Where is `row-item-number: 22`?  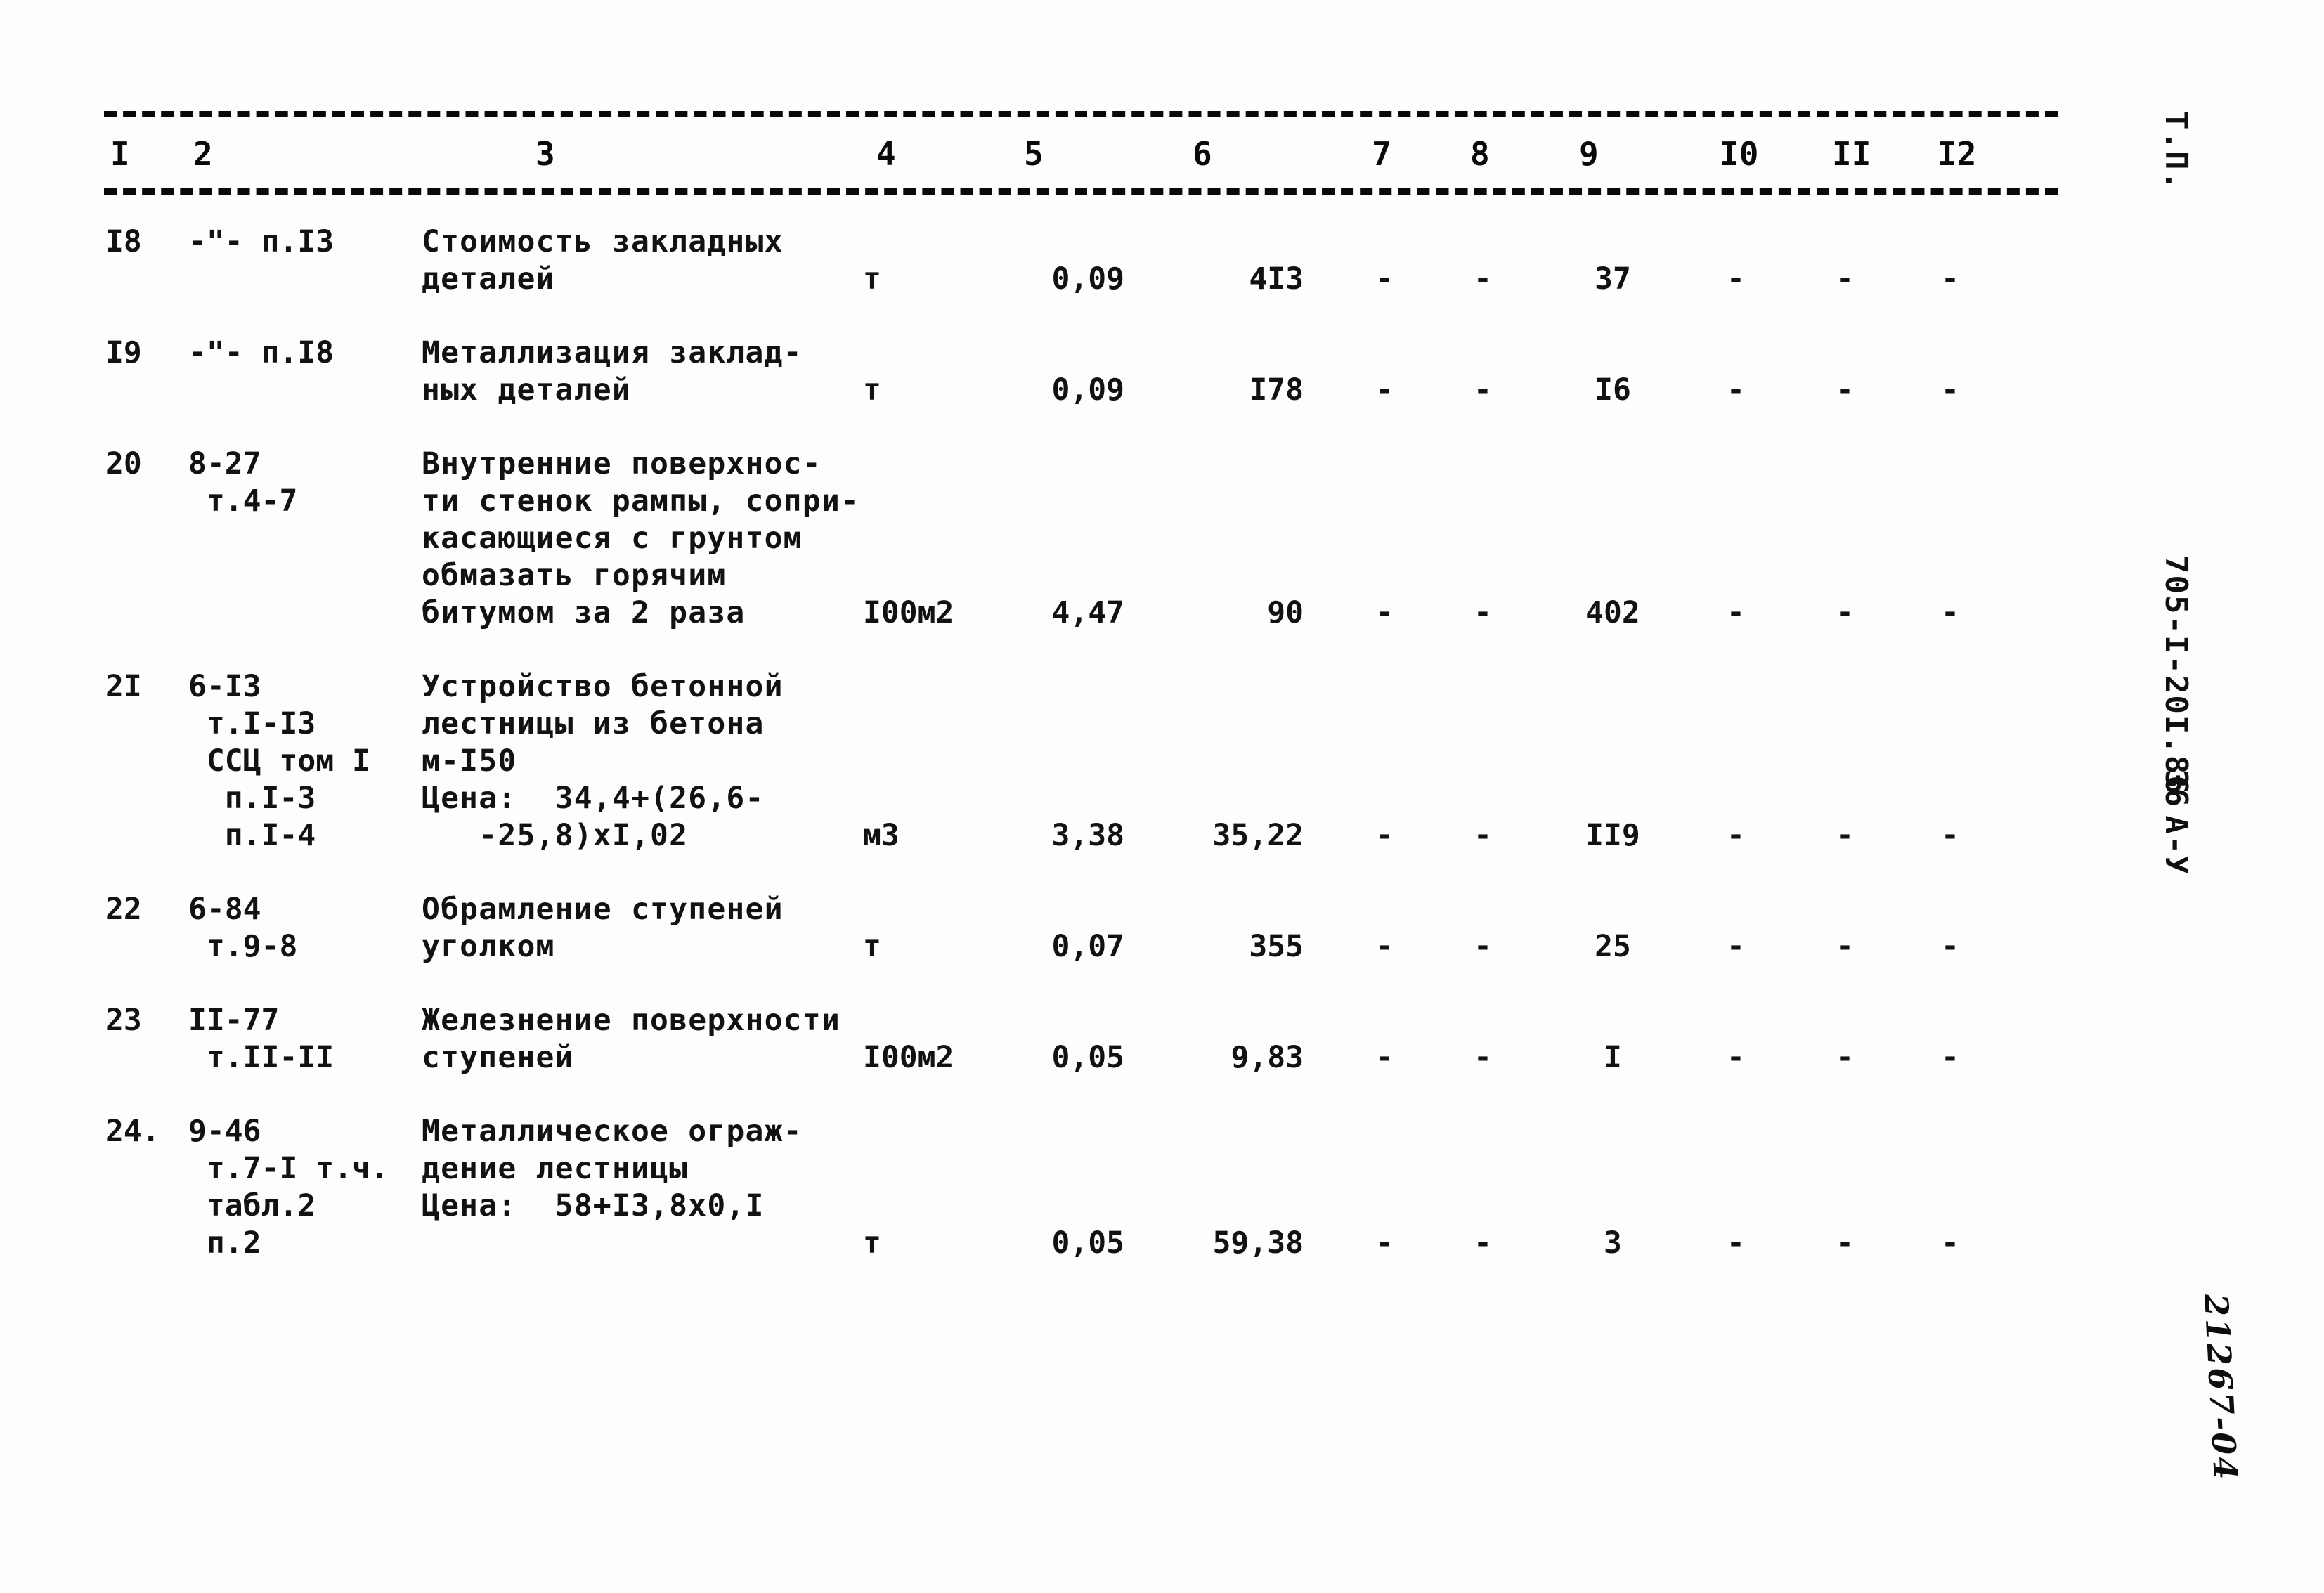 row-item-number: 22 is located at coordinates (123, 909).